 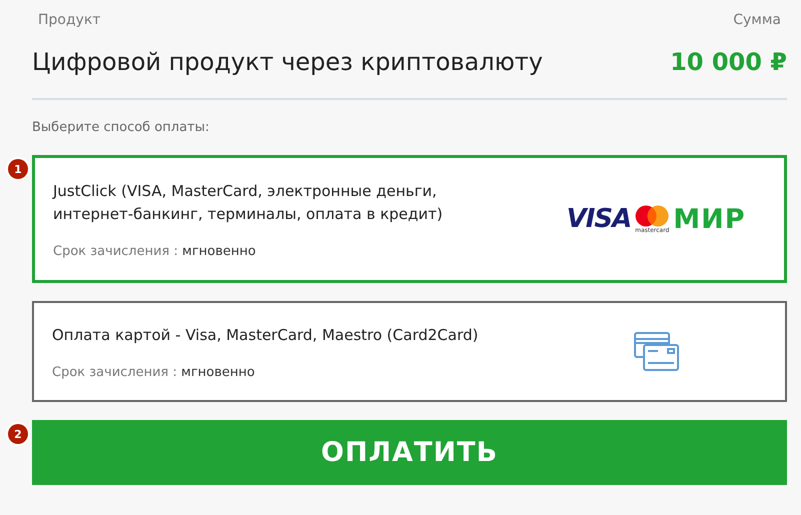 I want to click on step-badge: 1, so click(x=18, y=169).